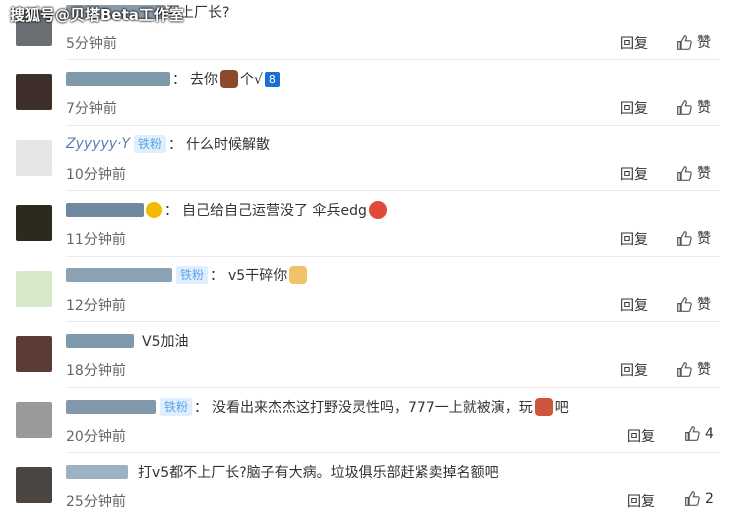 Image resolution: width=730 pixels, height=519 pixels. What do you see at coordinates (709, 498) in the screenshot?
I see `like-count: 2` at bounding box center [709, 498].